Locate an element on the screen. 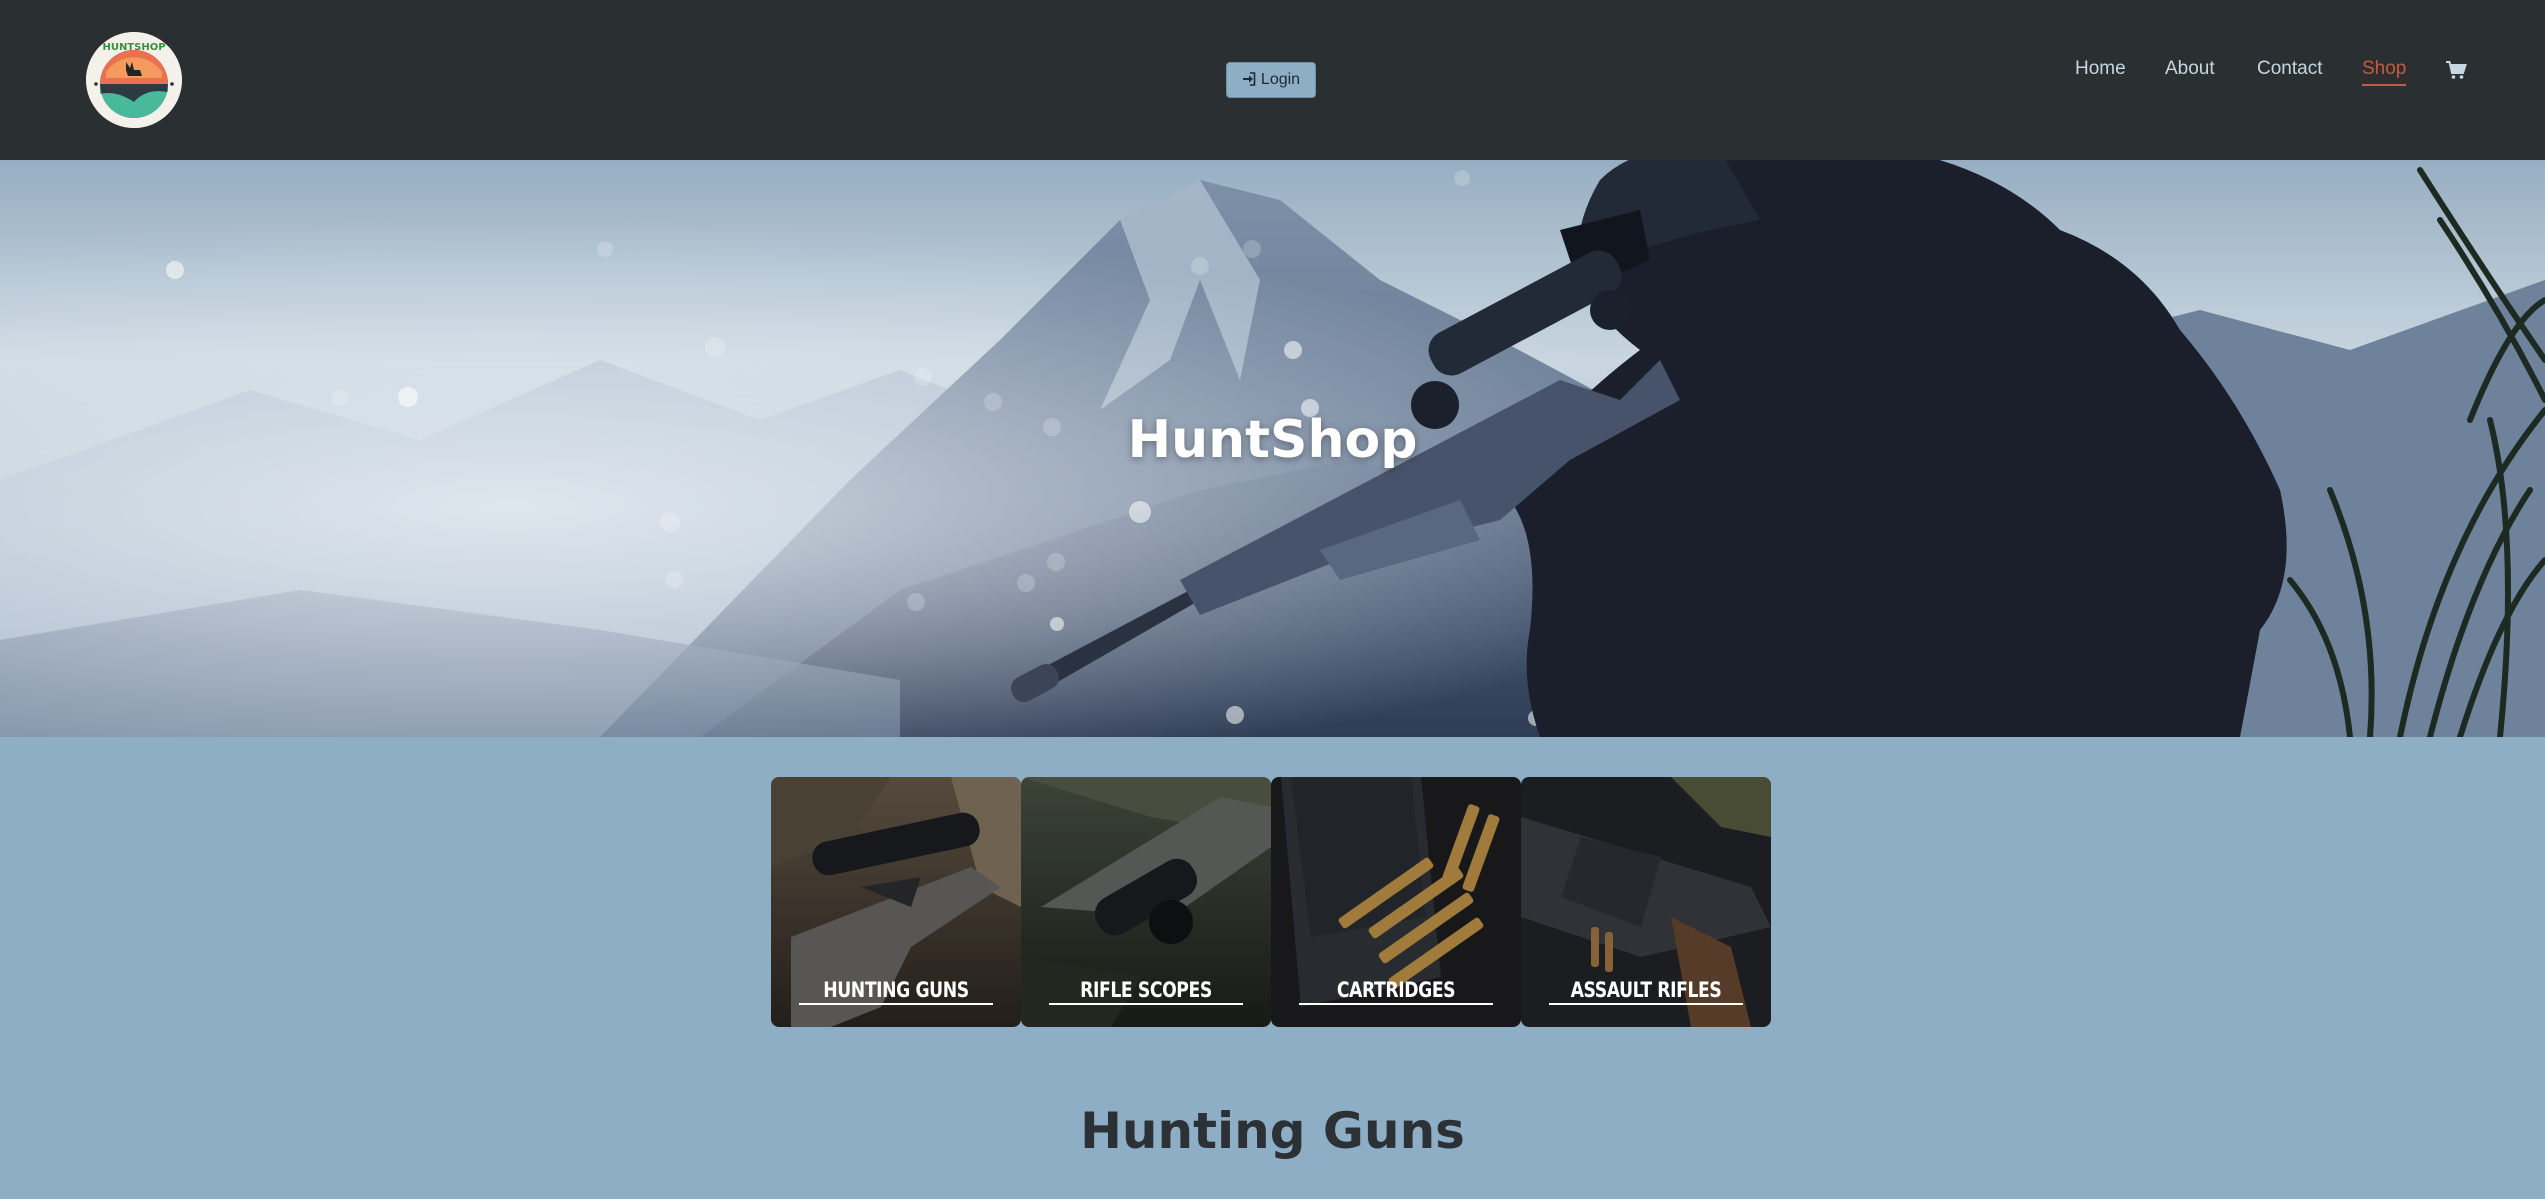 This screenshot has height=1199, width=2545. nav-contact: Contact is located at coordinates (2289, 69).